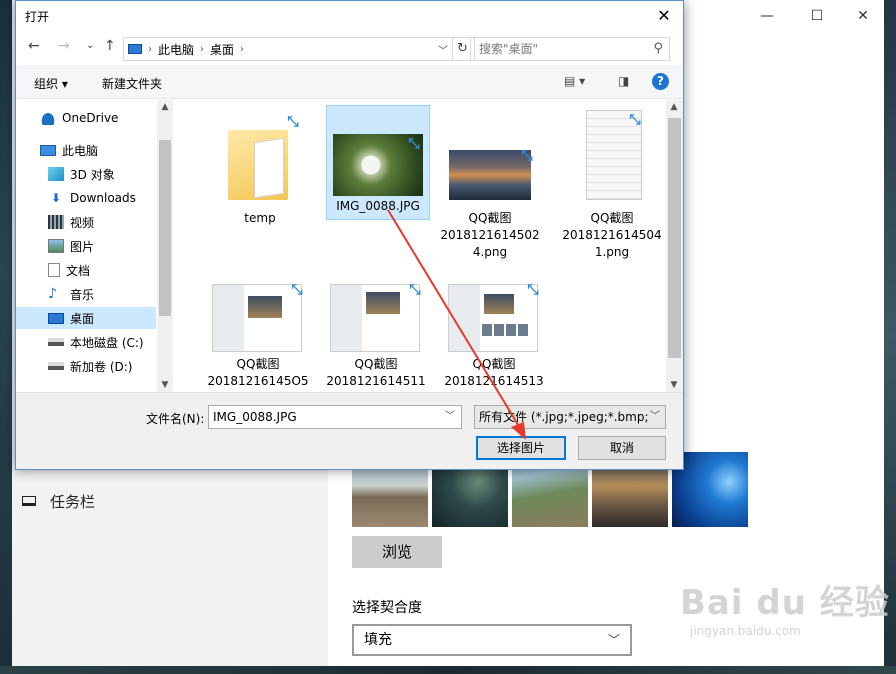 This screenshot has height=674, width=896. Describe the element at coordinates (58, 501) in the screenshot. I see `nav-item-taskbar: 任务栏` at that location.